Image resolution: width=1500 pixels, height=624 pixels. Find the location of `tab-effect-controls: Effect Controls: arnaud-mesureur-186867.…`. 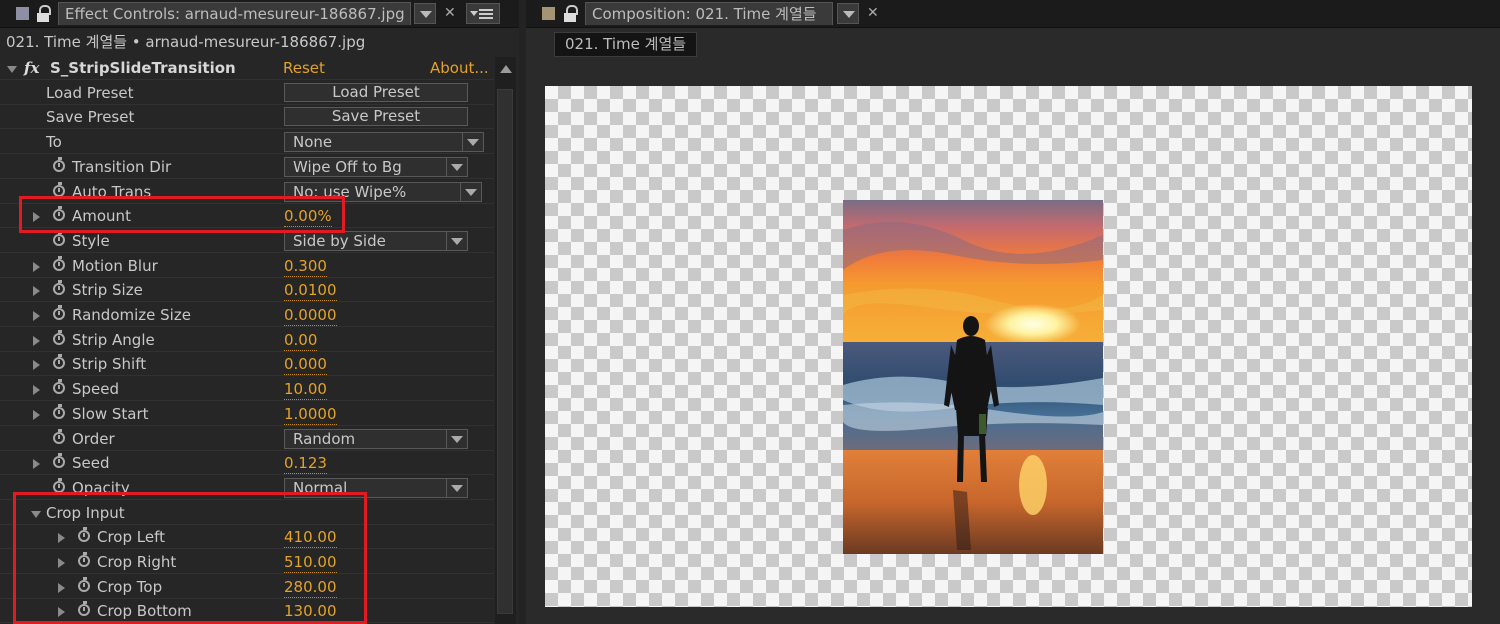

tab-effect-controls: Effect Controls: arnaud-mesureur-186867.… is located at coordinates (234, 13).